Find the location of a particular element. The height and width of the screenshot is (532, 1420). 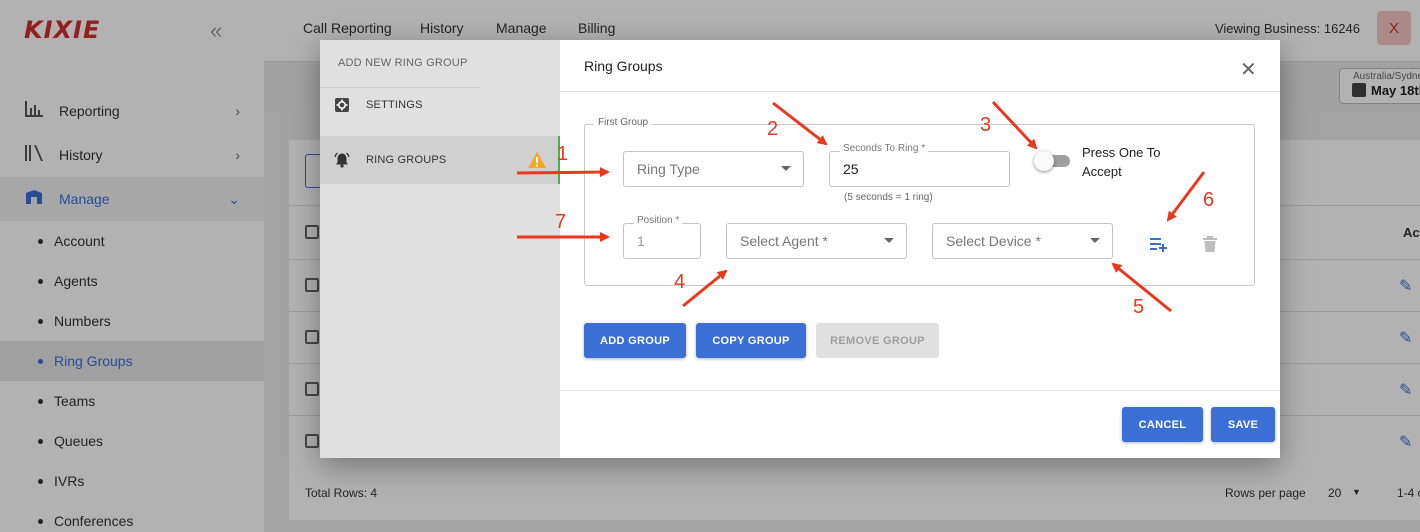

gear-icon is located at coordinates (342, 105).